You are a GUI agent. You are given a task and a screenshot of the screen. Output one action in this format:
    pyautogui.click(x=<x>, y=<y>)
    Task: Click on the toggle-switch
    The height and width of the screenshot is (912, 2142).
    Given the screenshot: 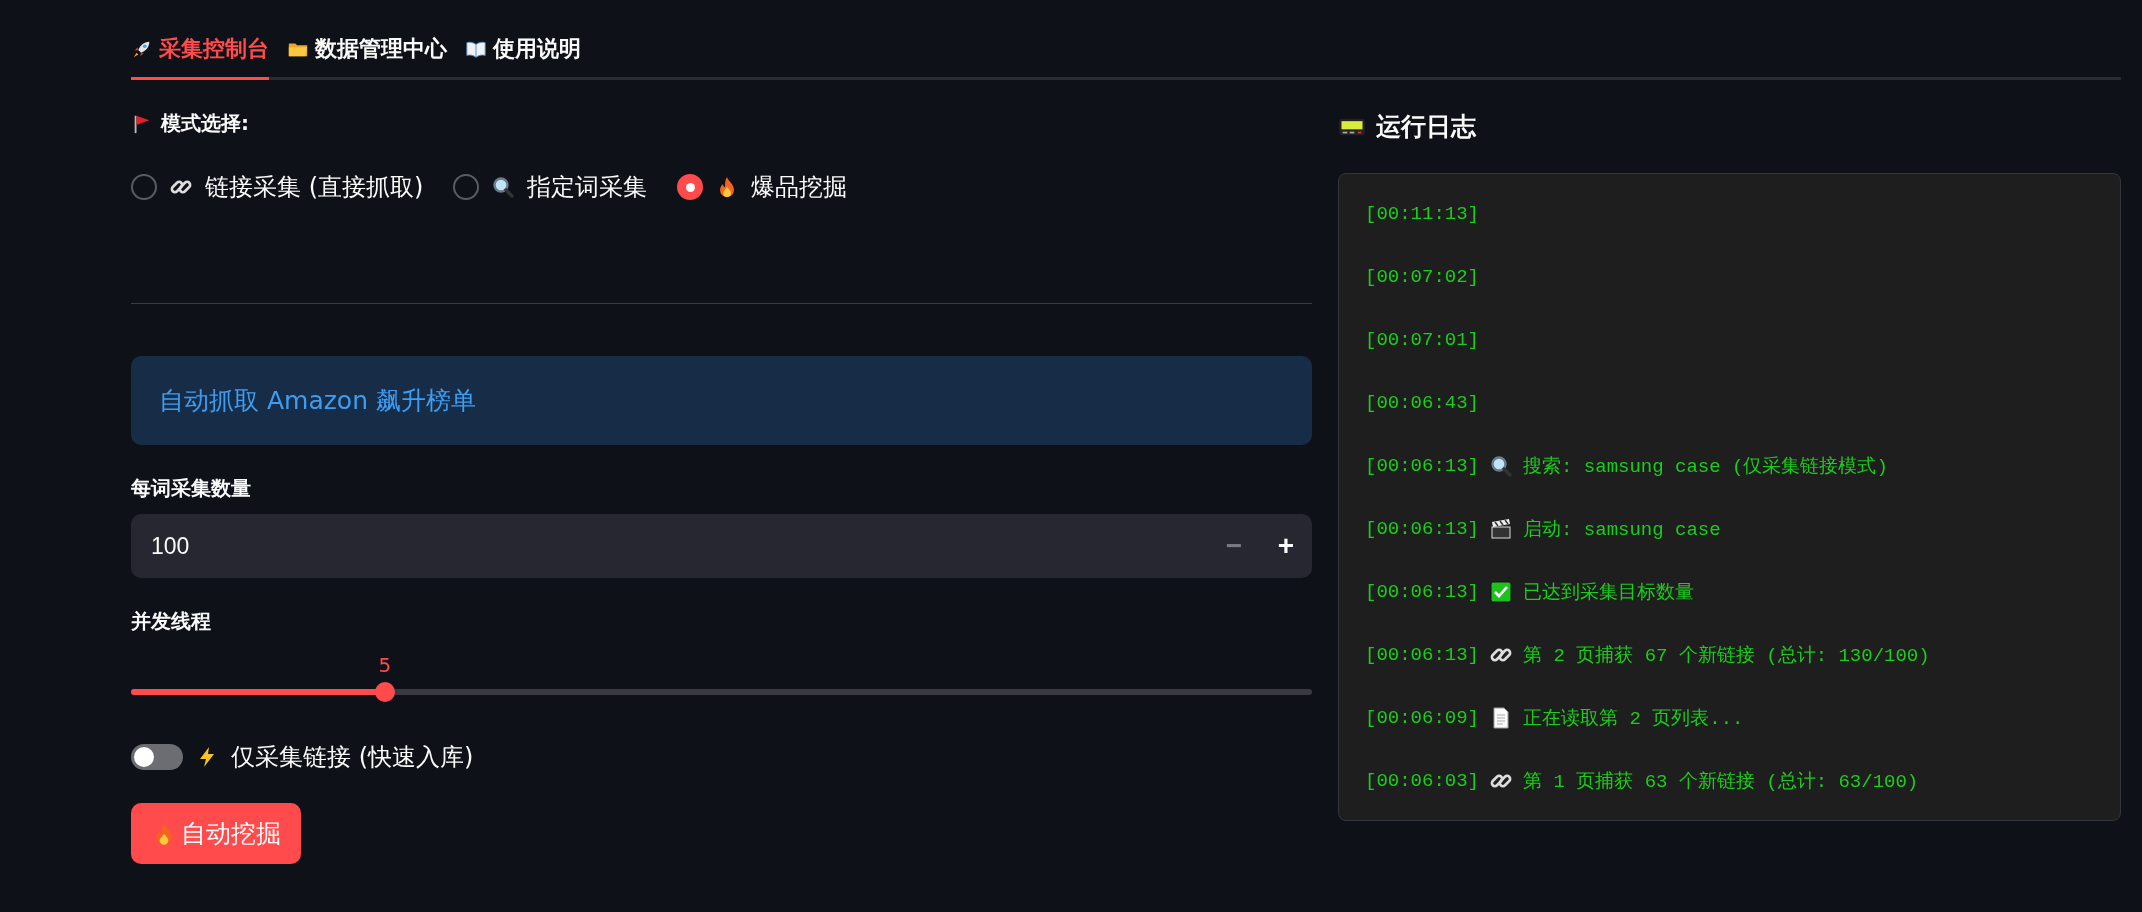 What is the action you would take?
    pyautogui.click(x=157, y=757)
    